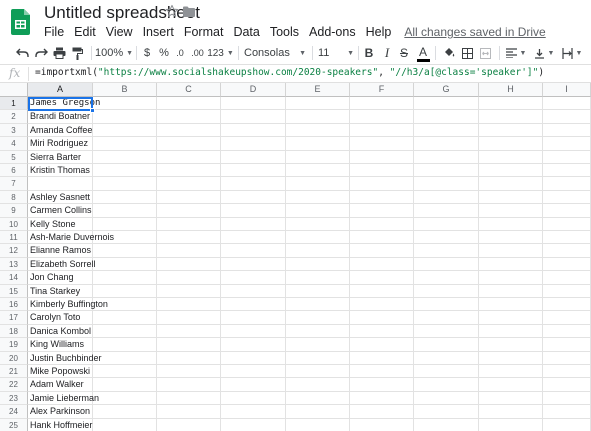  I want to click on cell-a5: Sierra Barter, so click(55, 157).